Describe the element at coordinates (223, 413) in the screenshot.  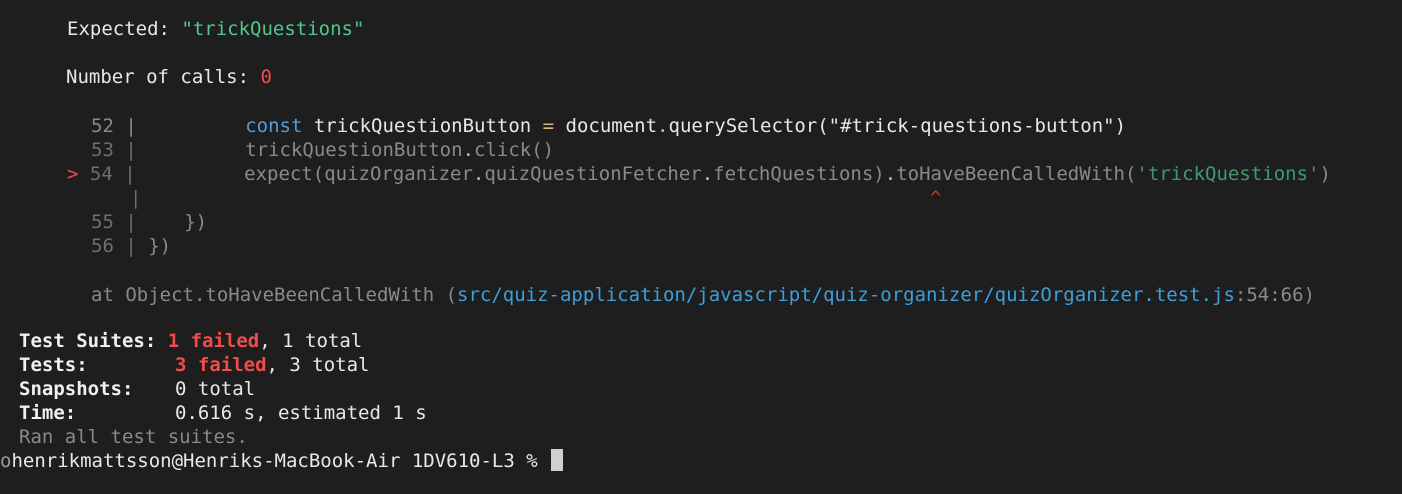
I see `summary-time: Time: 0.616 s, estimated 1 s` at that location.